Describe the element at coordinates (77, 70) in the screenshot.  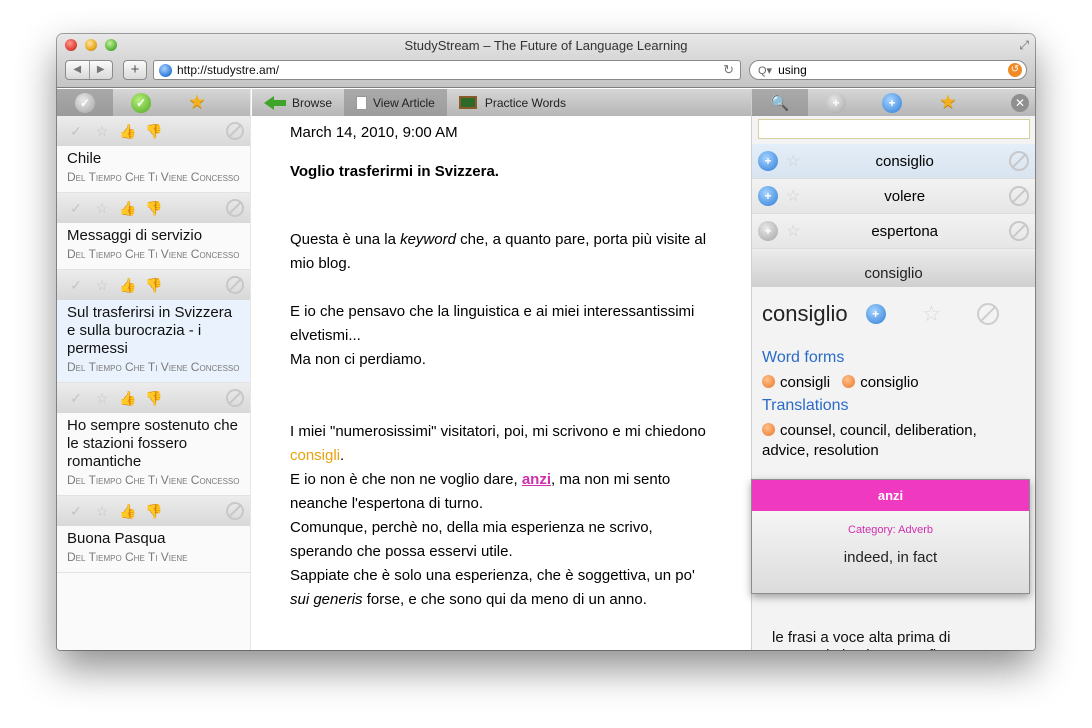
I see `back-button: ◀` at that location.